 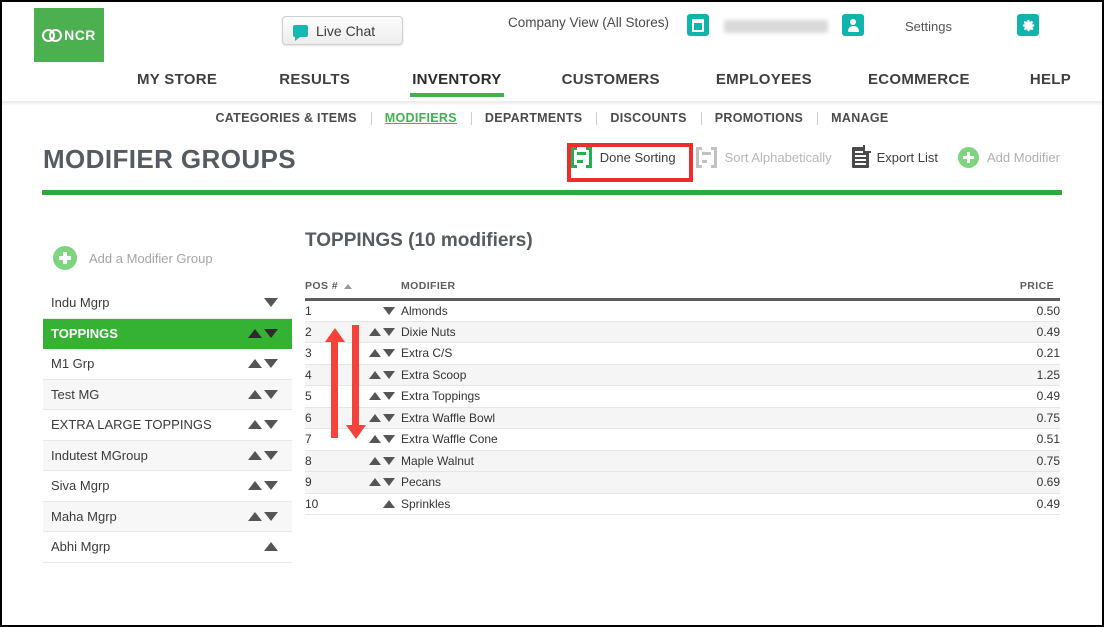 What do you see at coordinates (533, 118) in the screenshot?
I see `subnav-departments: DEPARTMENTS` at bounding box center [533, 118].